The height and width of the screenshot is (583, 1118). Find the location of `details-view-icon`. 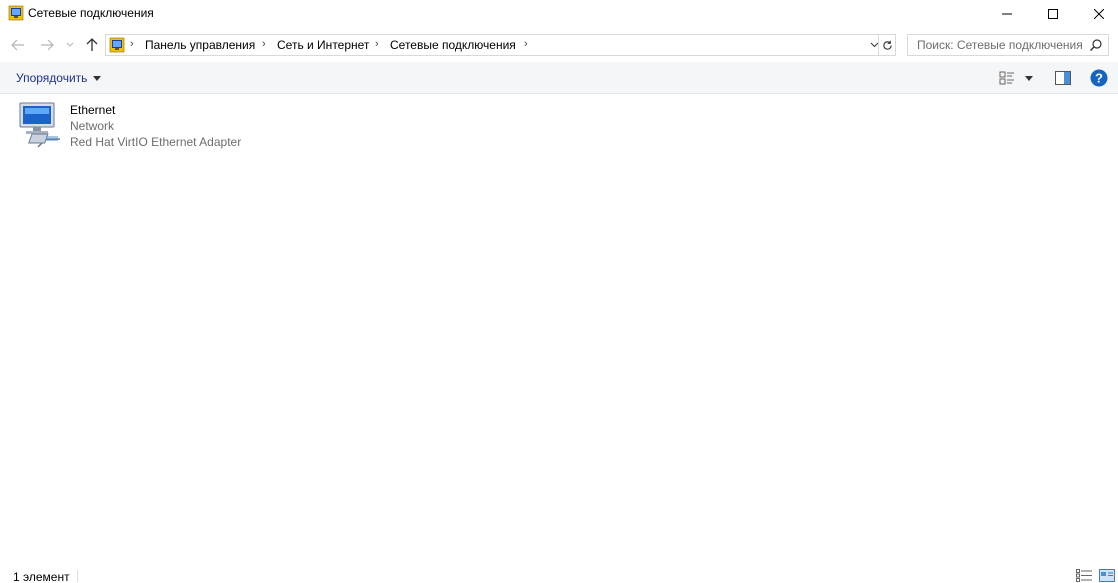

details-view-icon is located at coordinates (1084, 575).